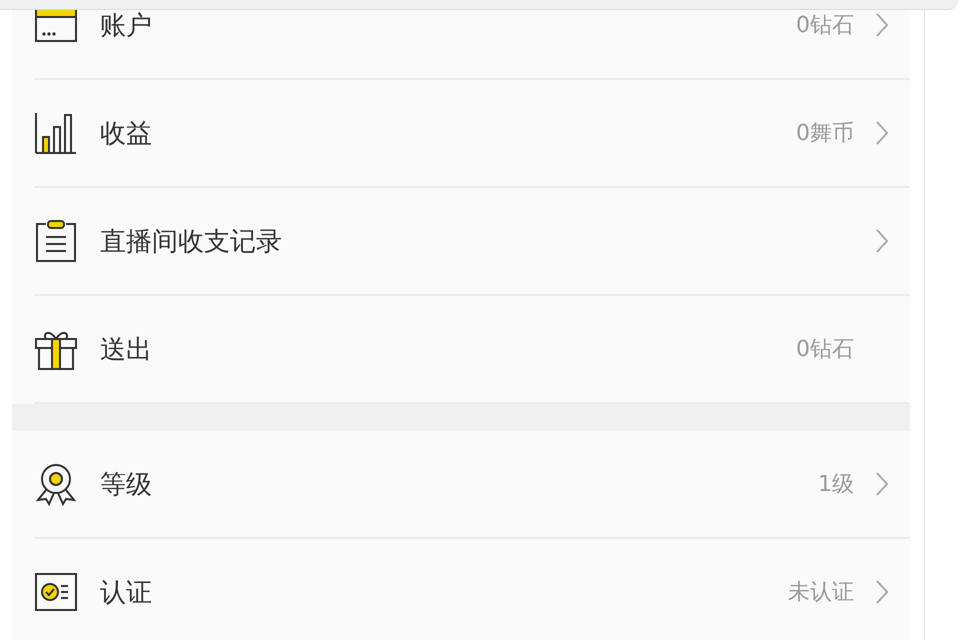 The image size is (970, 640). I want to click on clipboard-icon, so click(56, 241).